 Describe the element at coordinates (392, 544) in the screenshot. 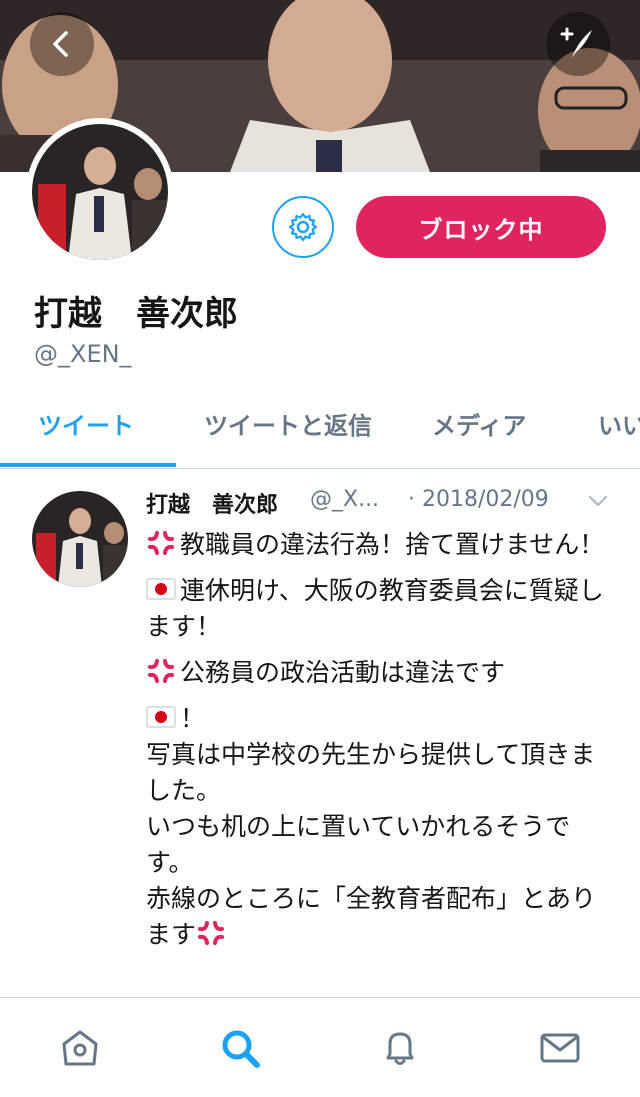

I see `tweet-line: 教職員の違法行為！捨て置けません！` at that location.